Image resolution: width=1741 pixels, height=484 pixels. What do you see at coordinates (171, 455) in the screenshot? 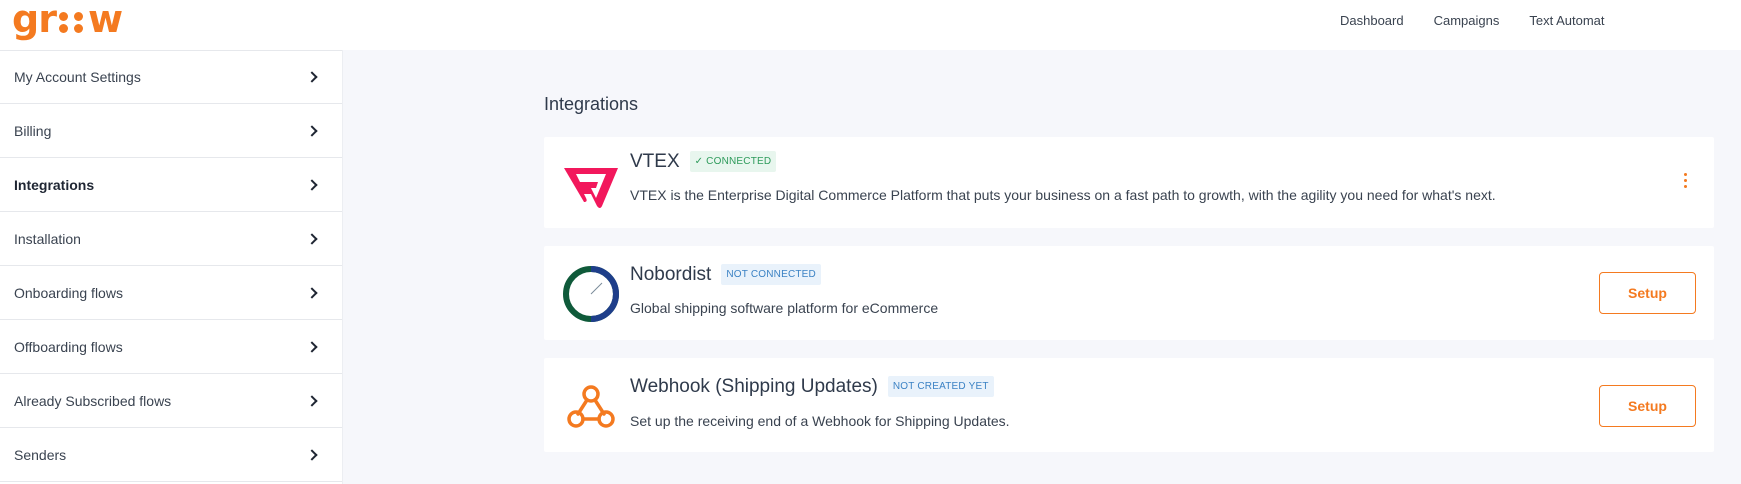
I see `sidebar-item-senders: Senders` at bounding box center [171, 455].